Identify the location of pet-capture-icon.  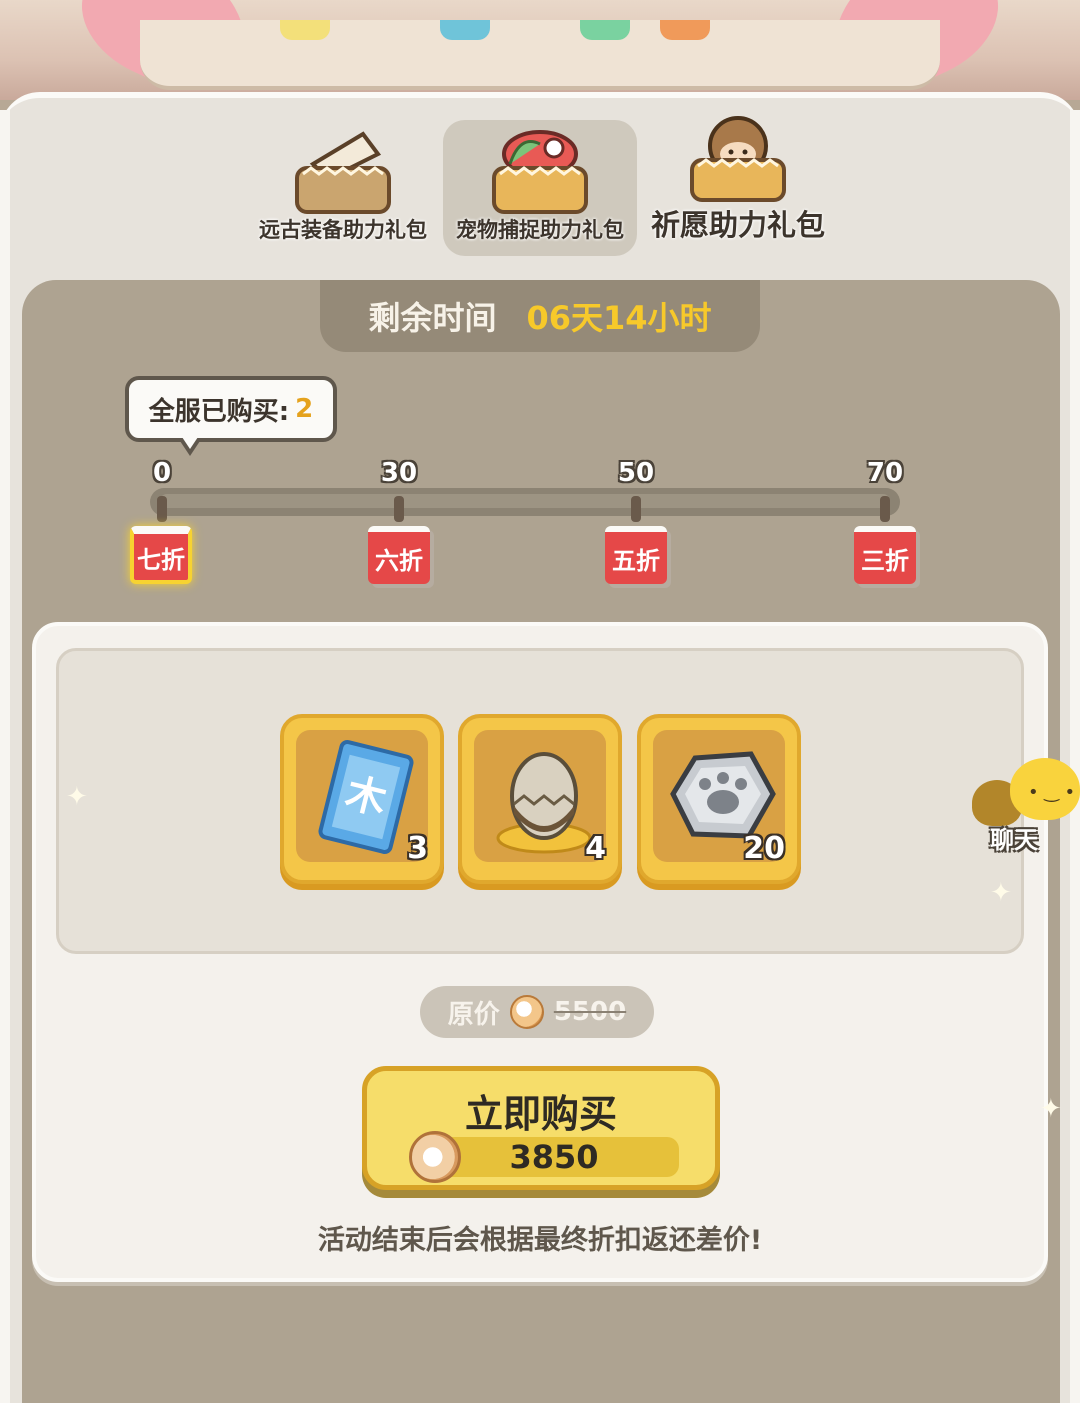
(540, 169).